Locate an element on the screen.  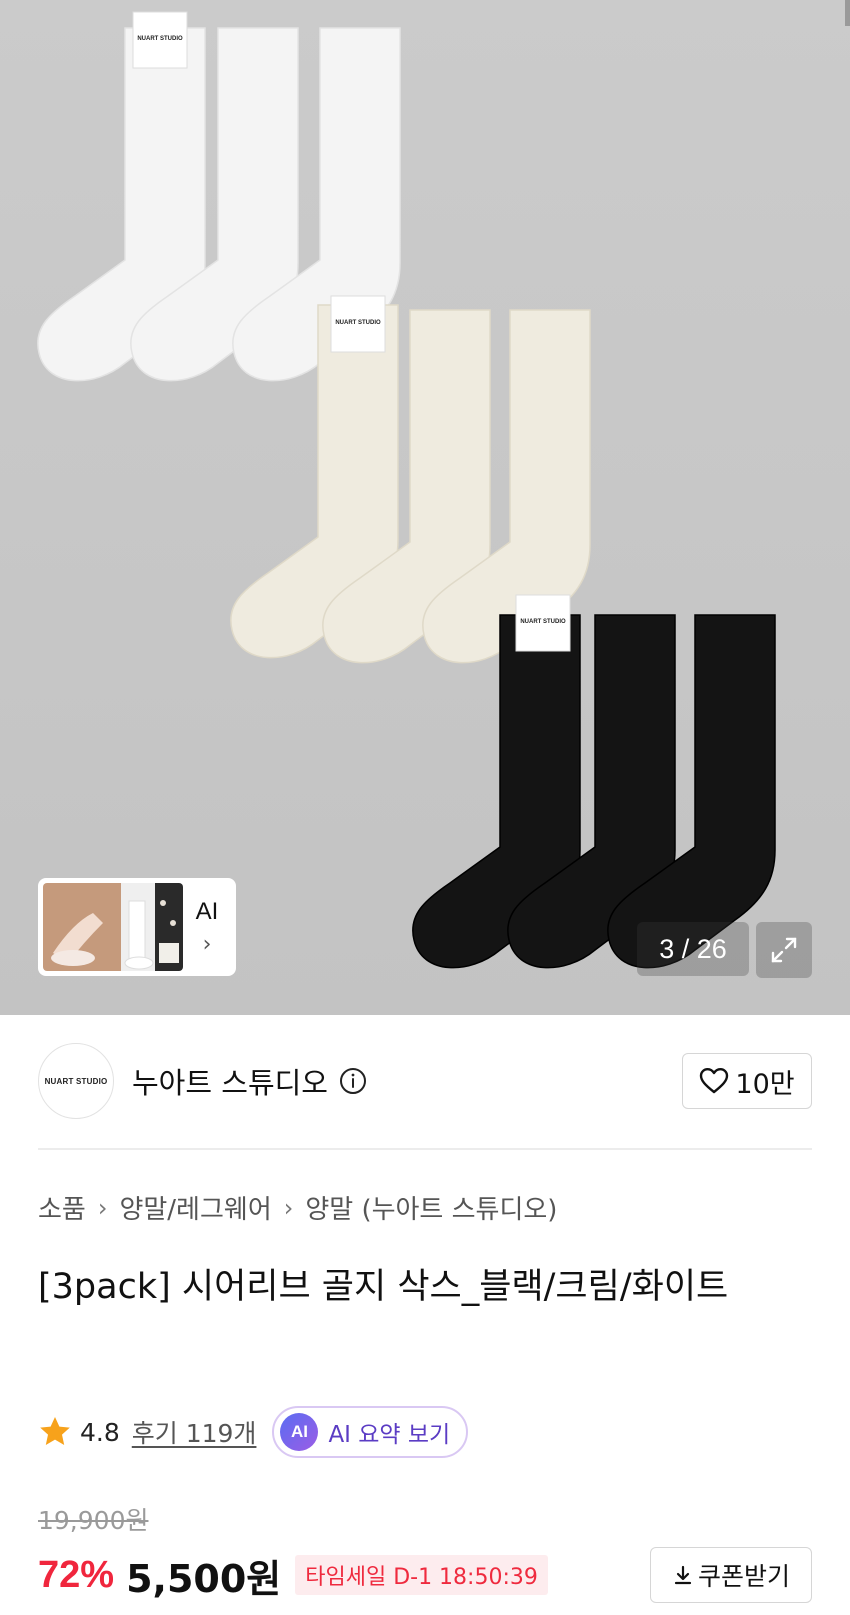
product-title: [3pack] 시어리브 골지 삭스_블랙/크림/화이트 is located at coordinates (383, 1287).